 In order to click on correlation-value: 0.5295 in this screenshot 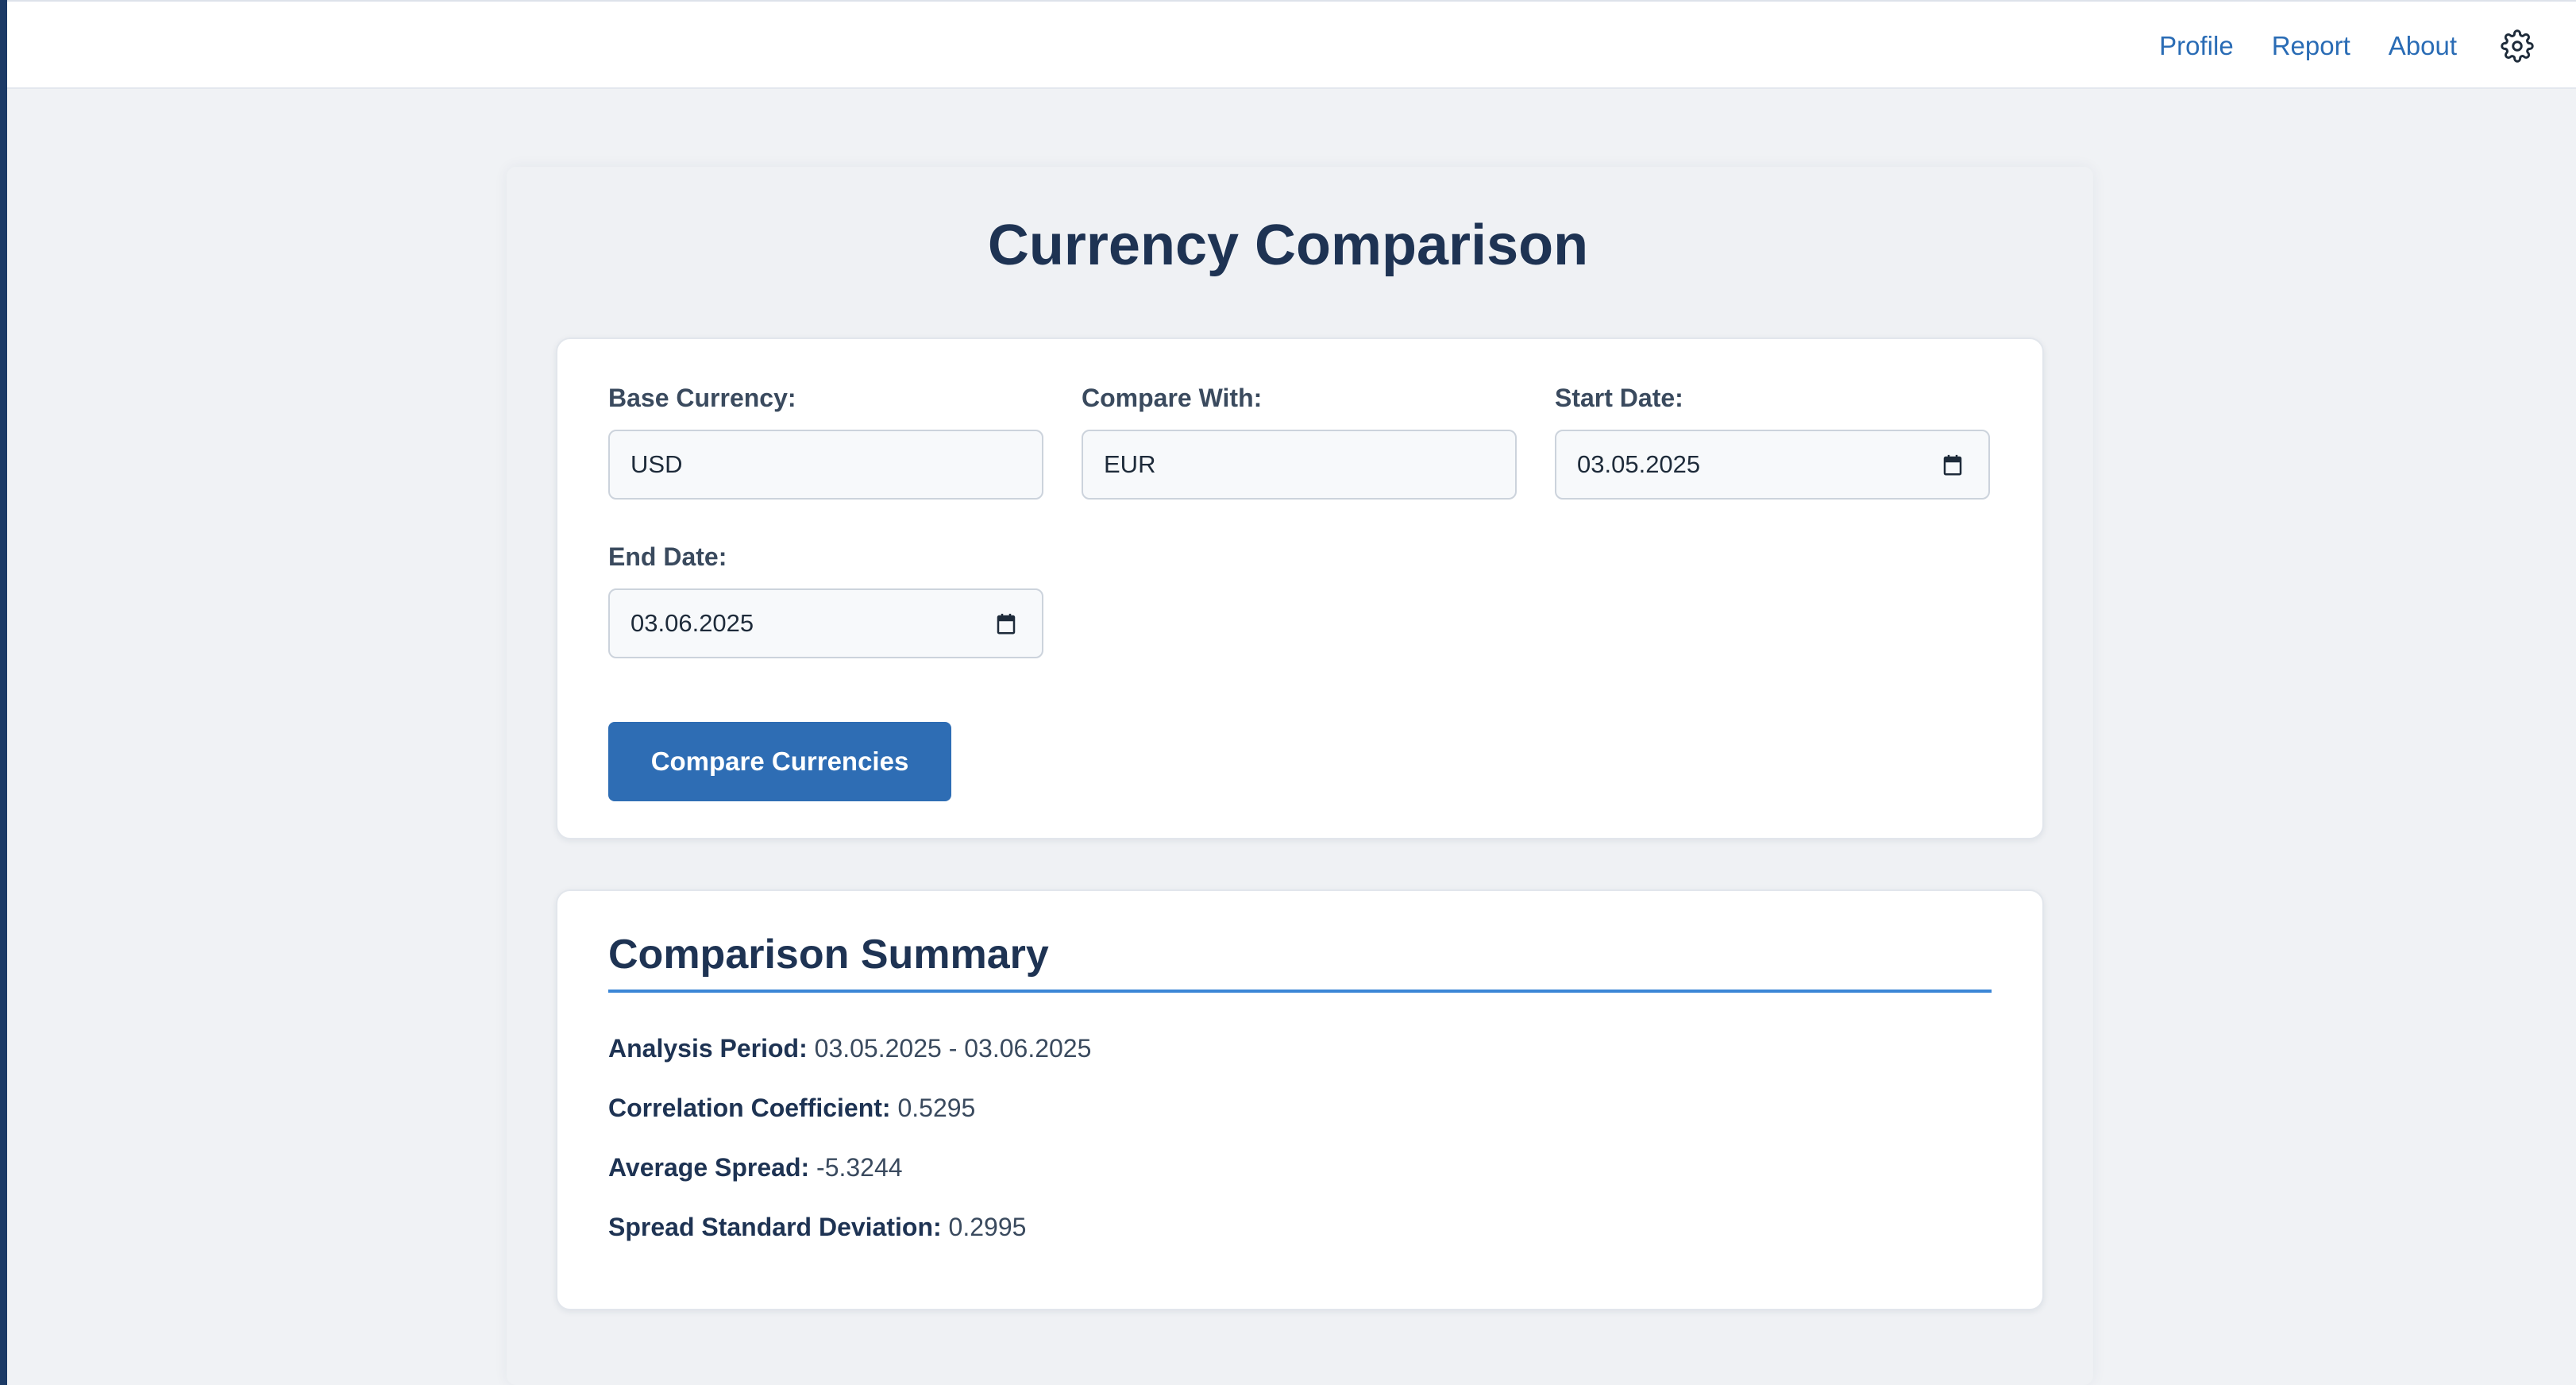, I will do `click(937, 1108)`.